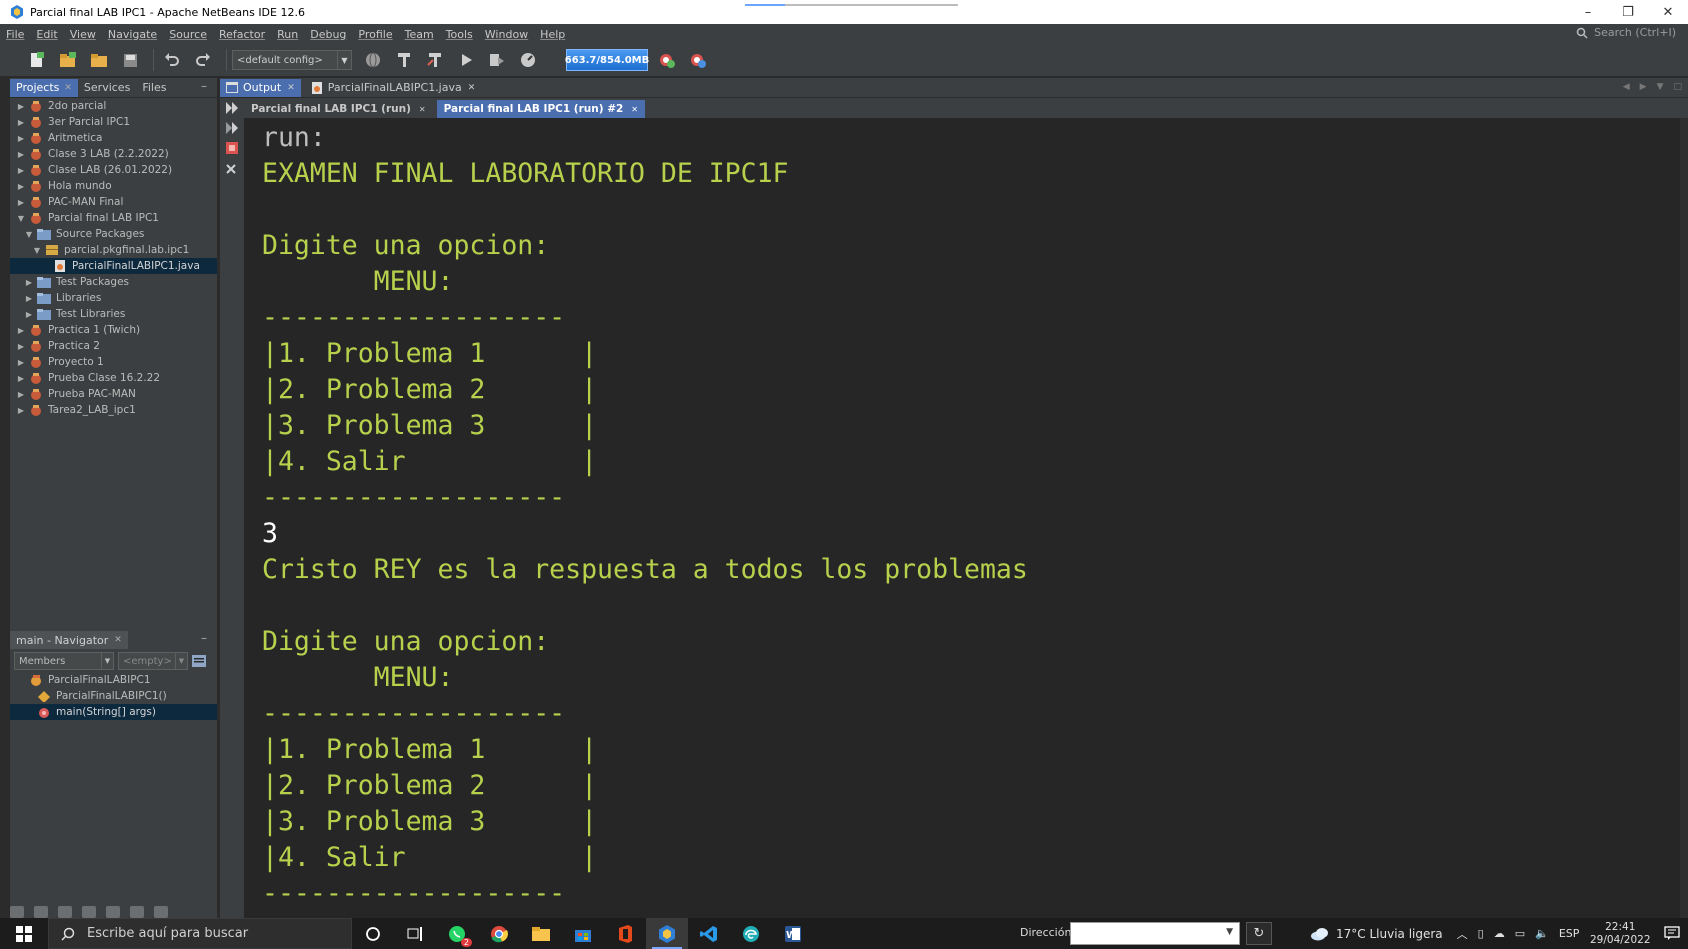 Image resolution: width=1688 pixels, height=949 pixels. Describe the element at coordinates (404, 60) in the screenshot. I see `build-button` at that location.